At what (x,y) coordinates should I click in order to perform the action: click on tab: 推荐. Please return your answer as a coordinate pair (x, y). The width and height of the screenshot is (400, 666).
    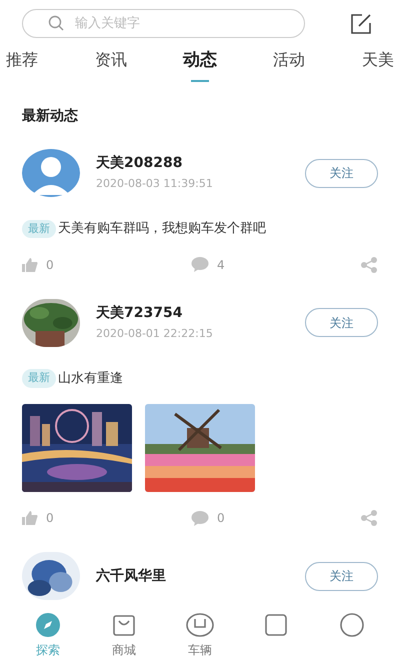
    Looking at the image, I should click on (22, 64).